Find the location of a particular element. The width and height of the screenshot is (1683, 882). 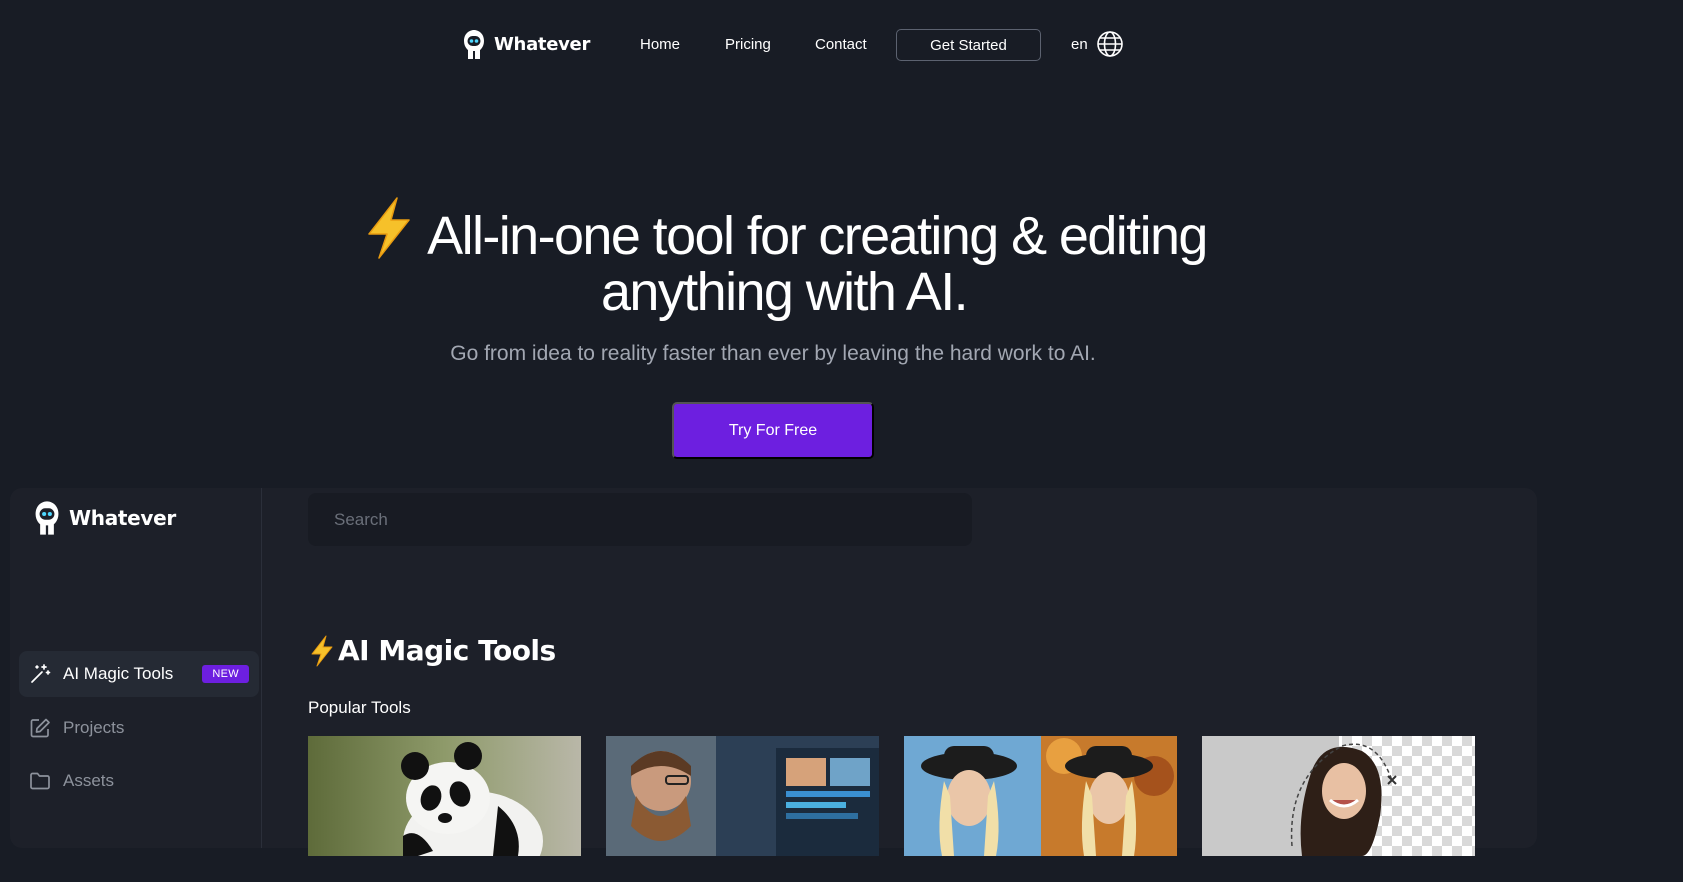

language-selector: en is located at coordinates (1079, 44).